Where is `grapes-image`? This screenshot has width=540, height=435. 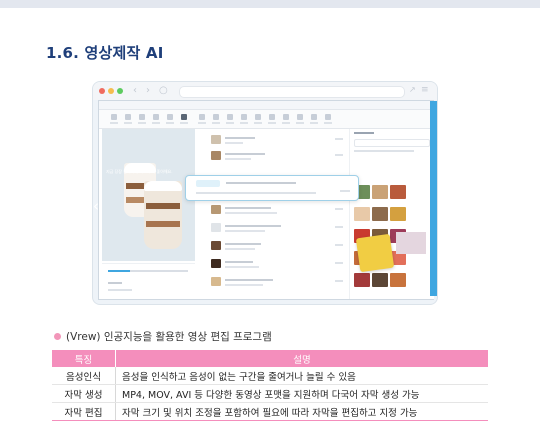
grapes-image is located at coordinates (411, 243).